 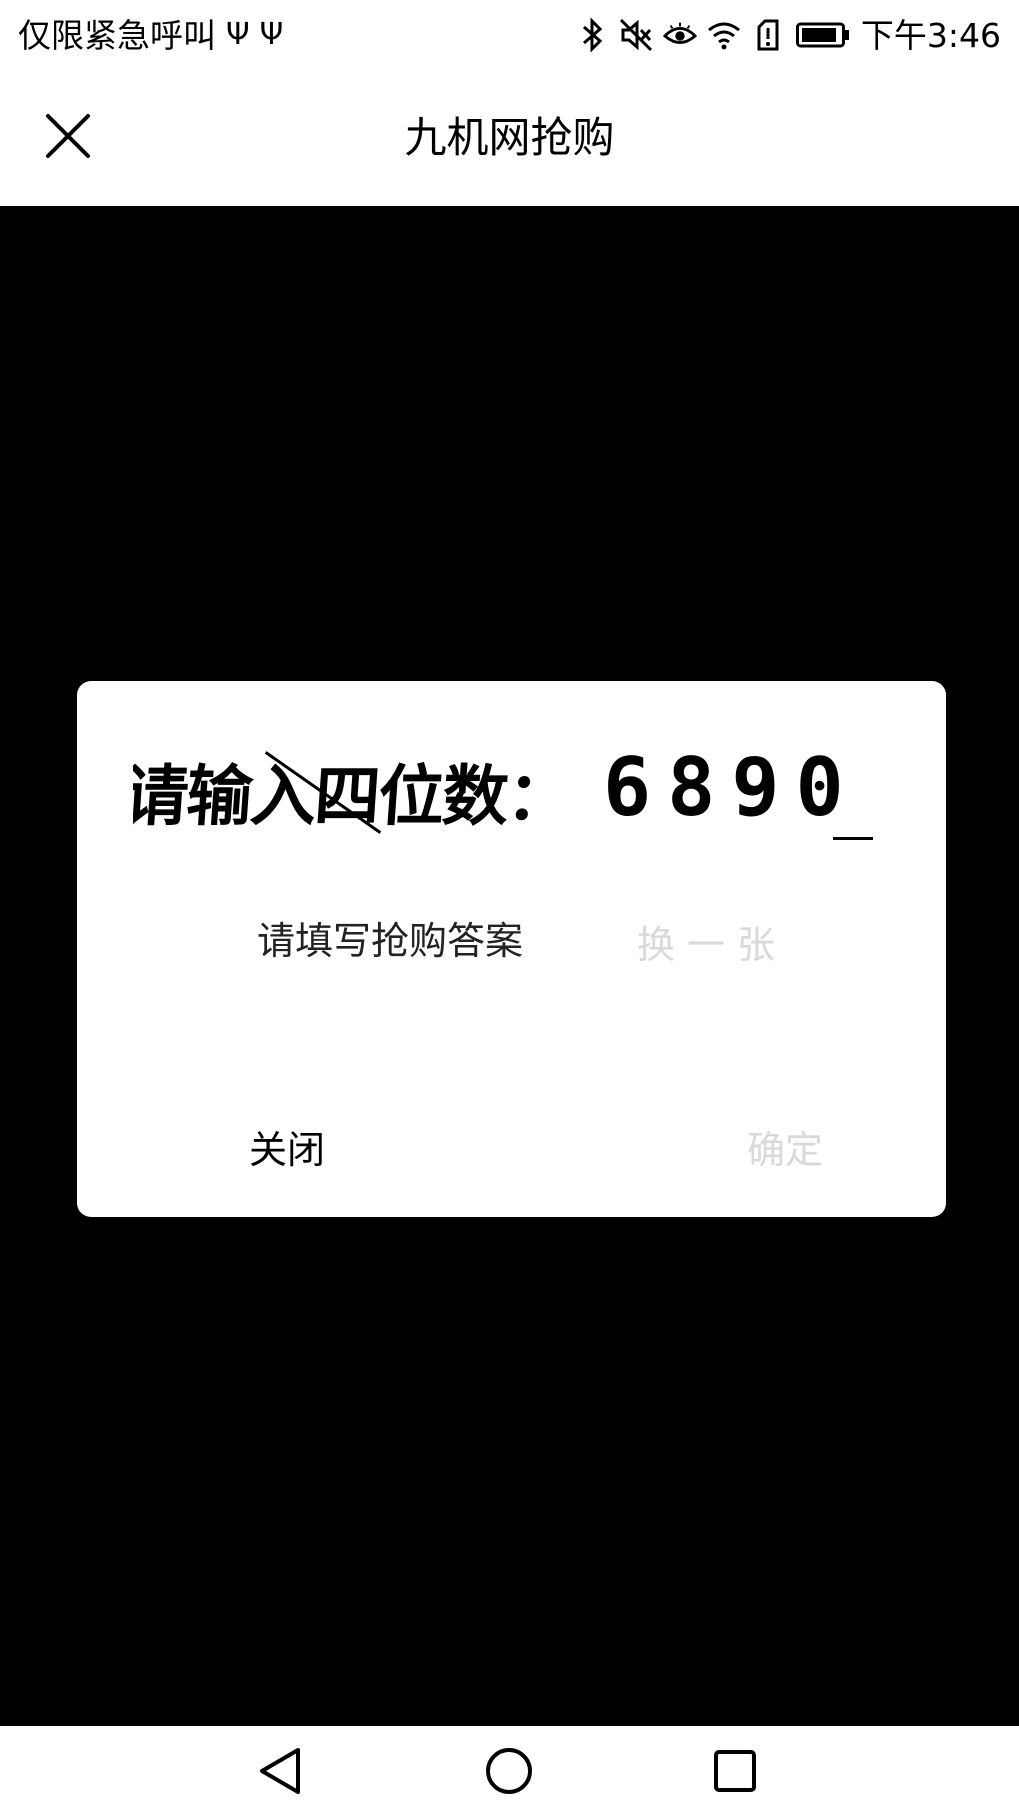 What do you see at coordinates (802, 1146) in the screenshot?
I see `confirm-button: 确定` at bounding box center [802, 1146].